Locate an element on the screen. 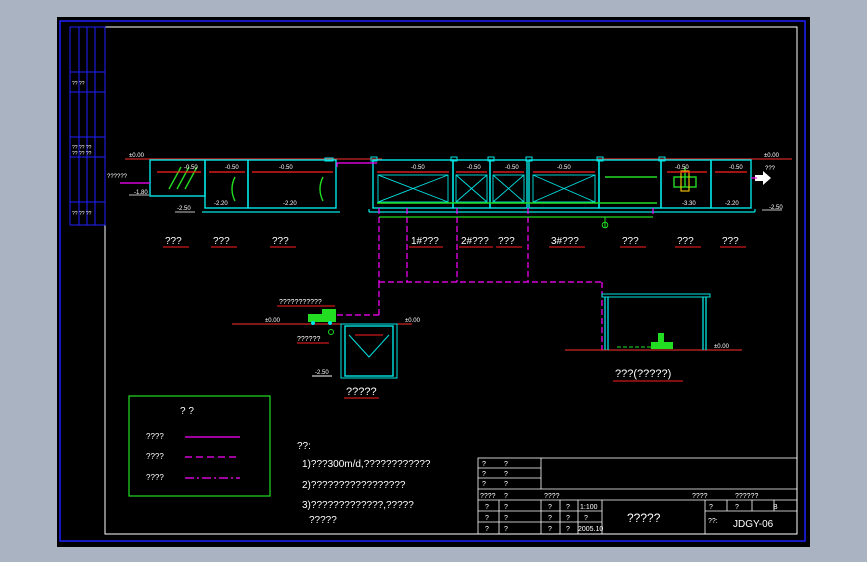  tb-r5c: ? is located at coordinates (550, 507).